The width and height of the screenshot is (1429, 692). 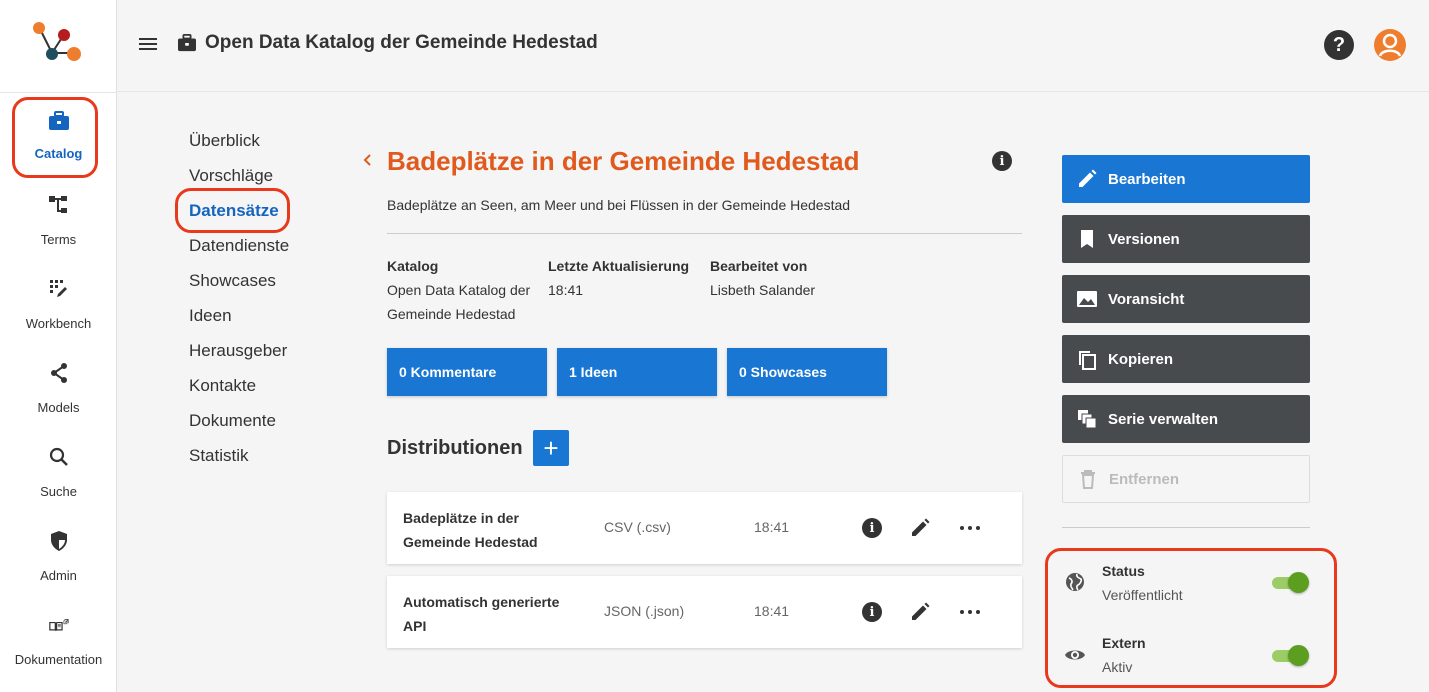 I want to click on meta-catalog-value: Open Data Katalog der, so click(x=459, y=290).